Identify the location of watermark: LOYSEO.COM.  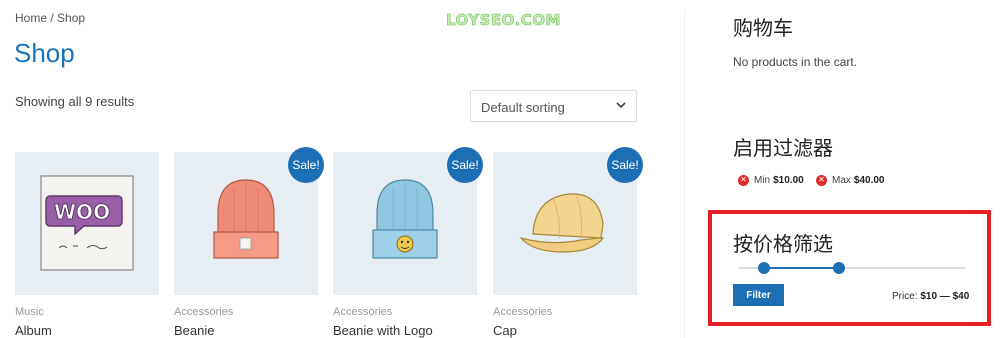
(503, 20).